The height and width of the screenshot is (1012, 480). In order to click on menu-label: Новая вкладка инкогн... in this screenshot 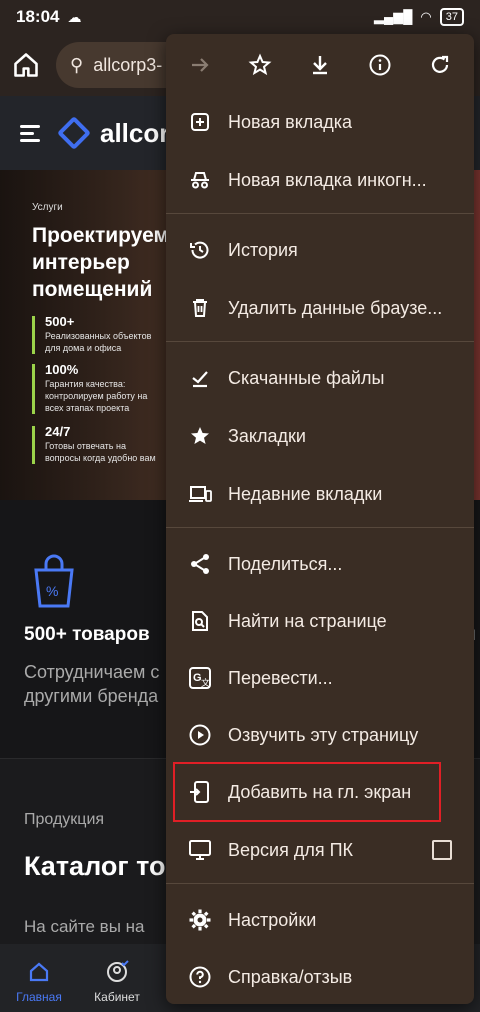, I will do `click(327, 179)`.